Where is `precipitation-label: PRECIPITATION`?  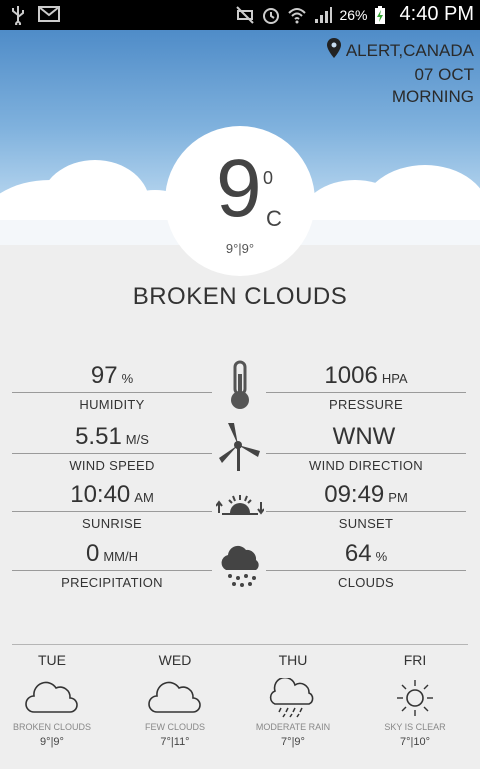 precipitation-label: PRECIPITATION is located at coordinates (112, 582).